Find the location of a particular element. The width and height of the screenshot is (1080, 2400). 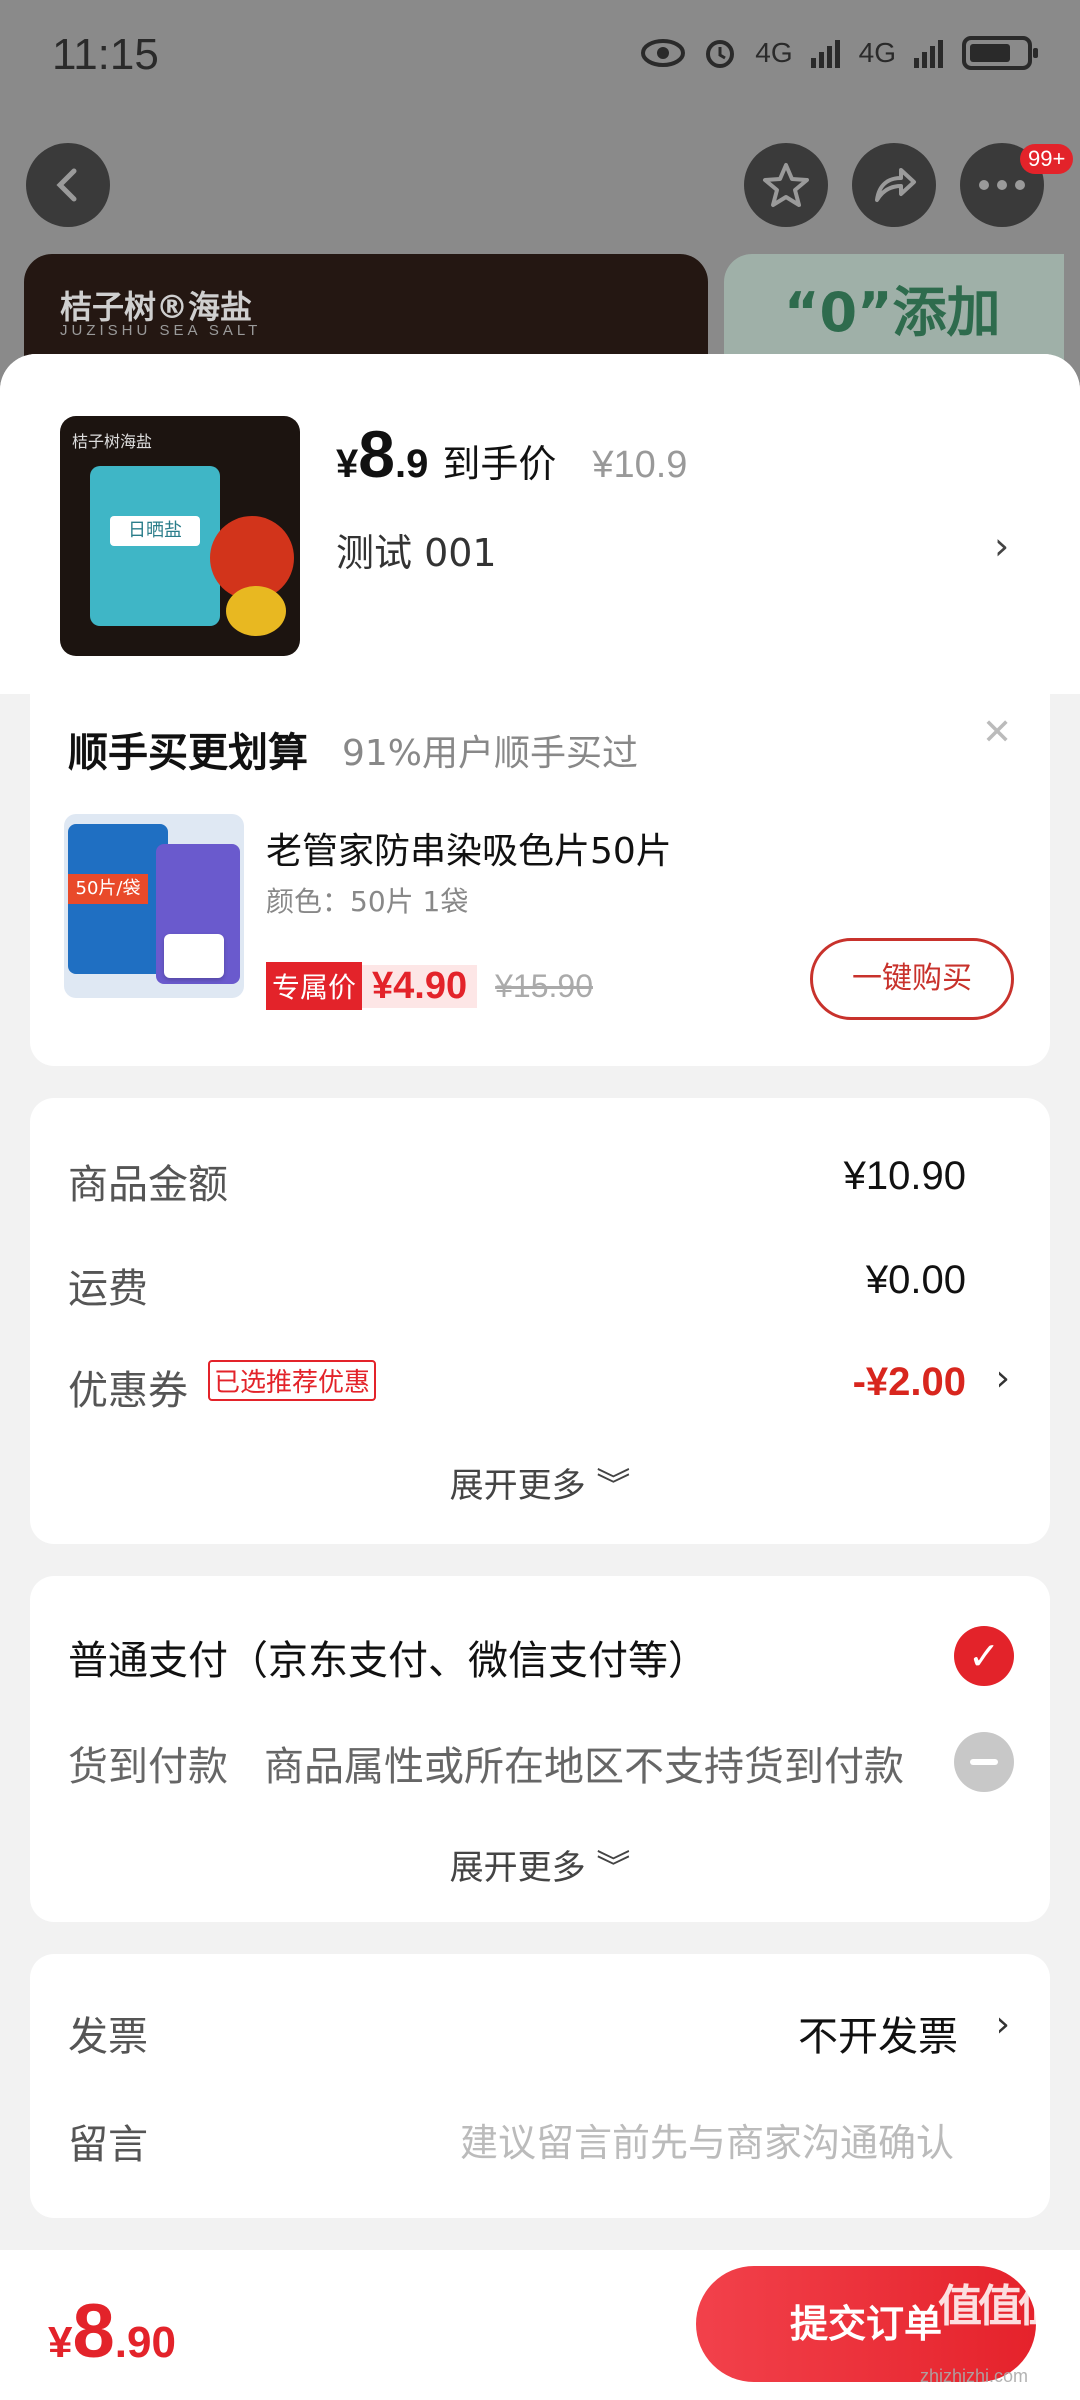

coupon-label: 优惠券 is located at coordinates (128, 1391).